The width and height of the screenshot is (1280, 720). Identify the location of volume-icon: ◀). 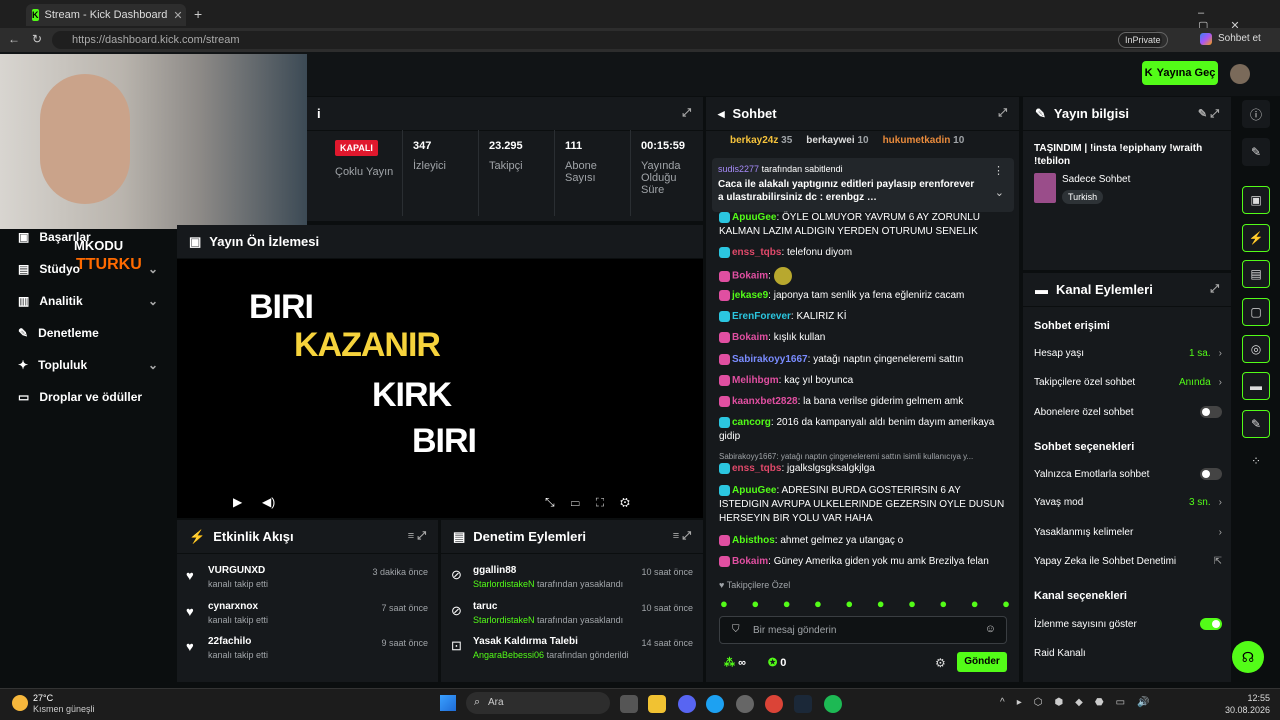
(268, 502).